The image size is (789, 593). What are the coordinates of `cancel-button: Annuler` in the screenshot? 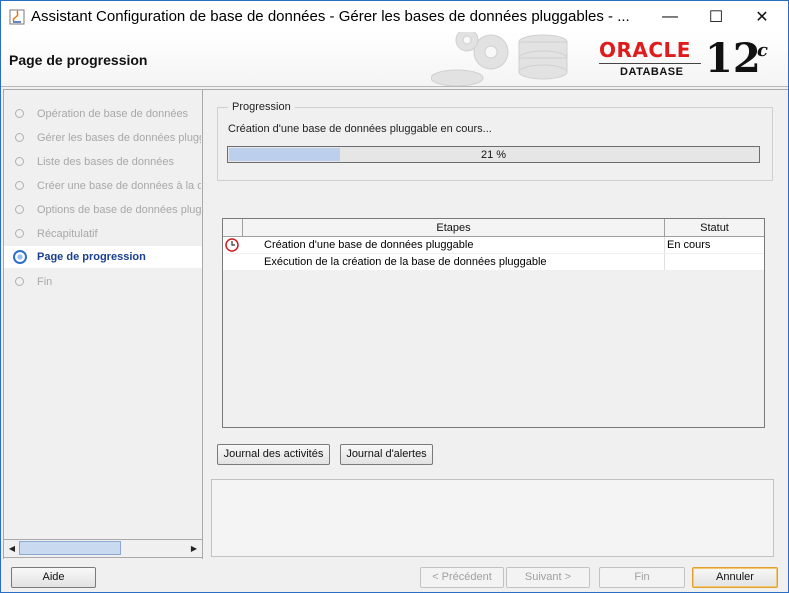 It's located at (735, 577).